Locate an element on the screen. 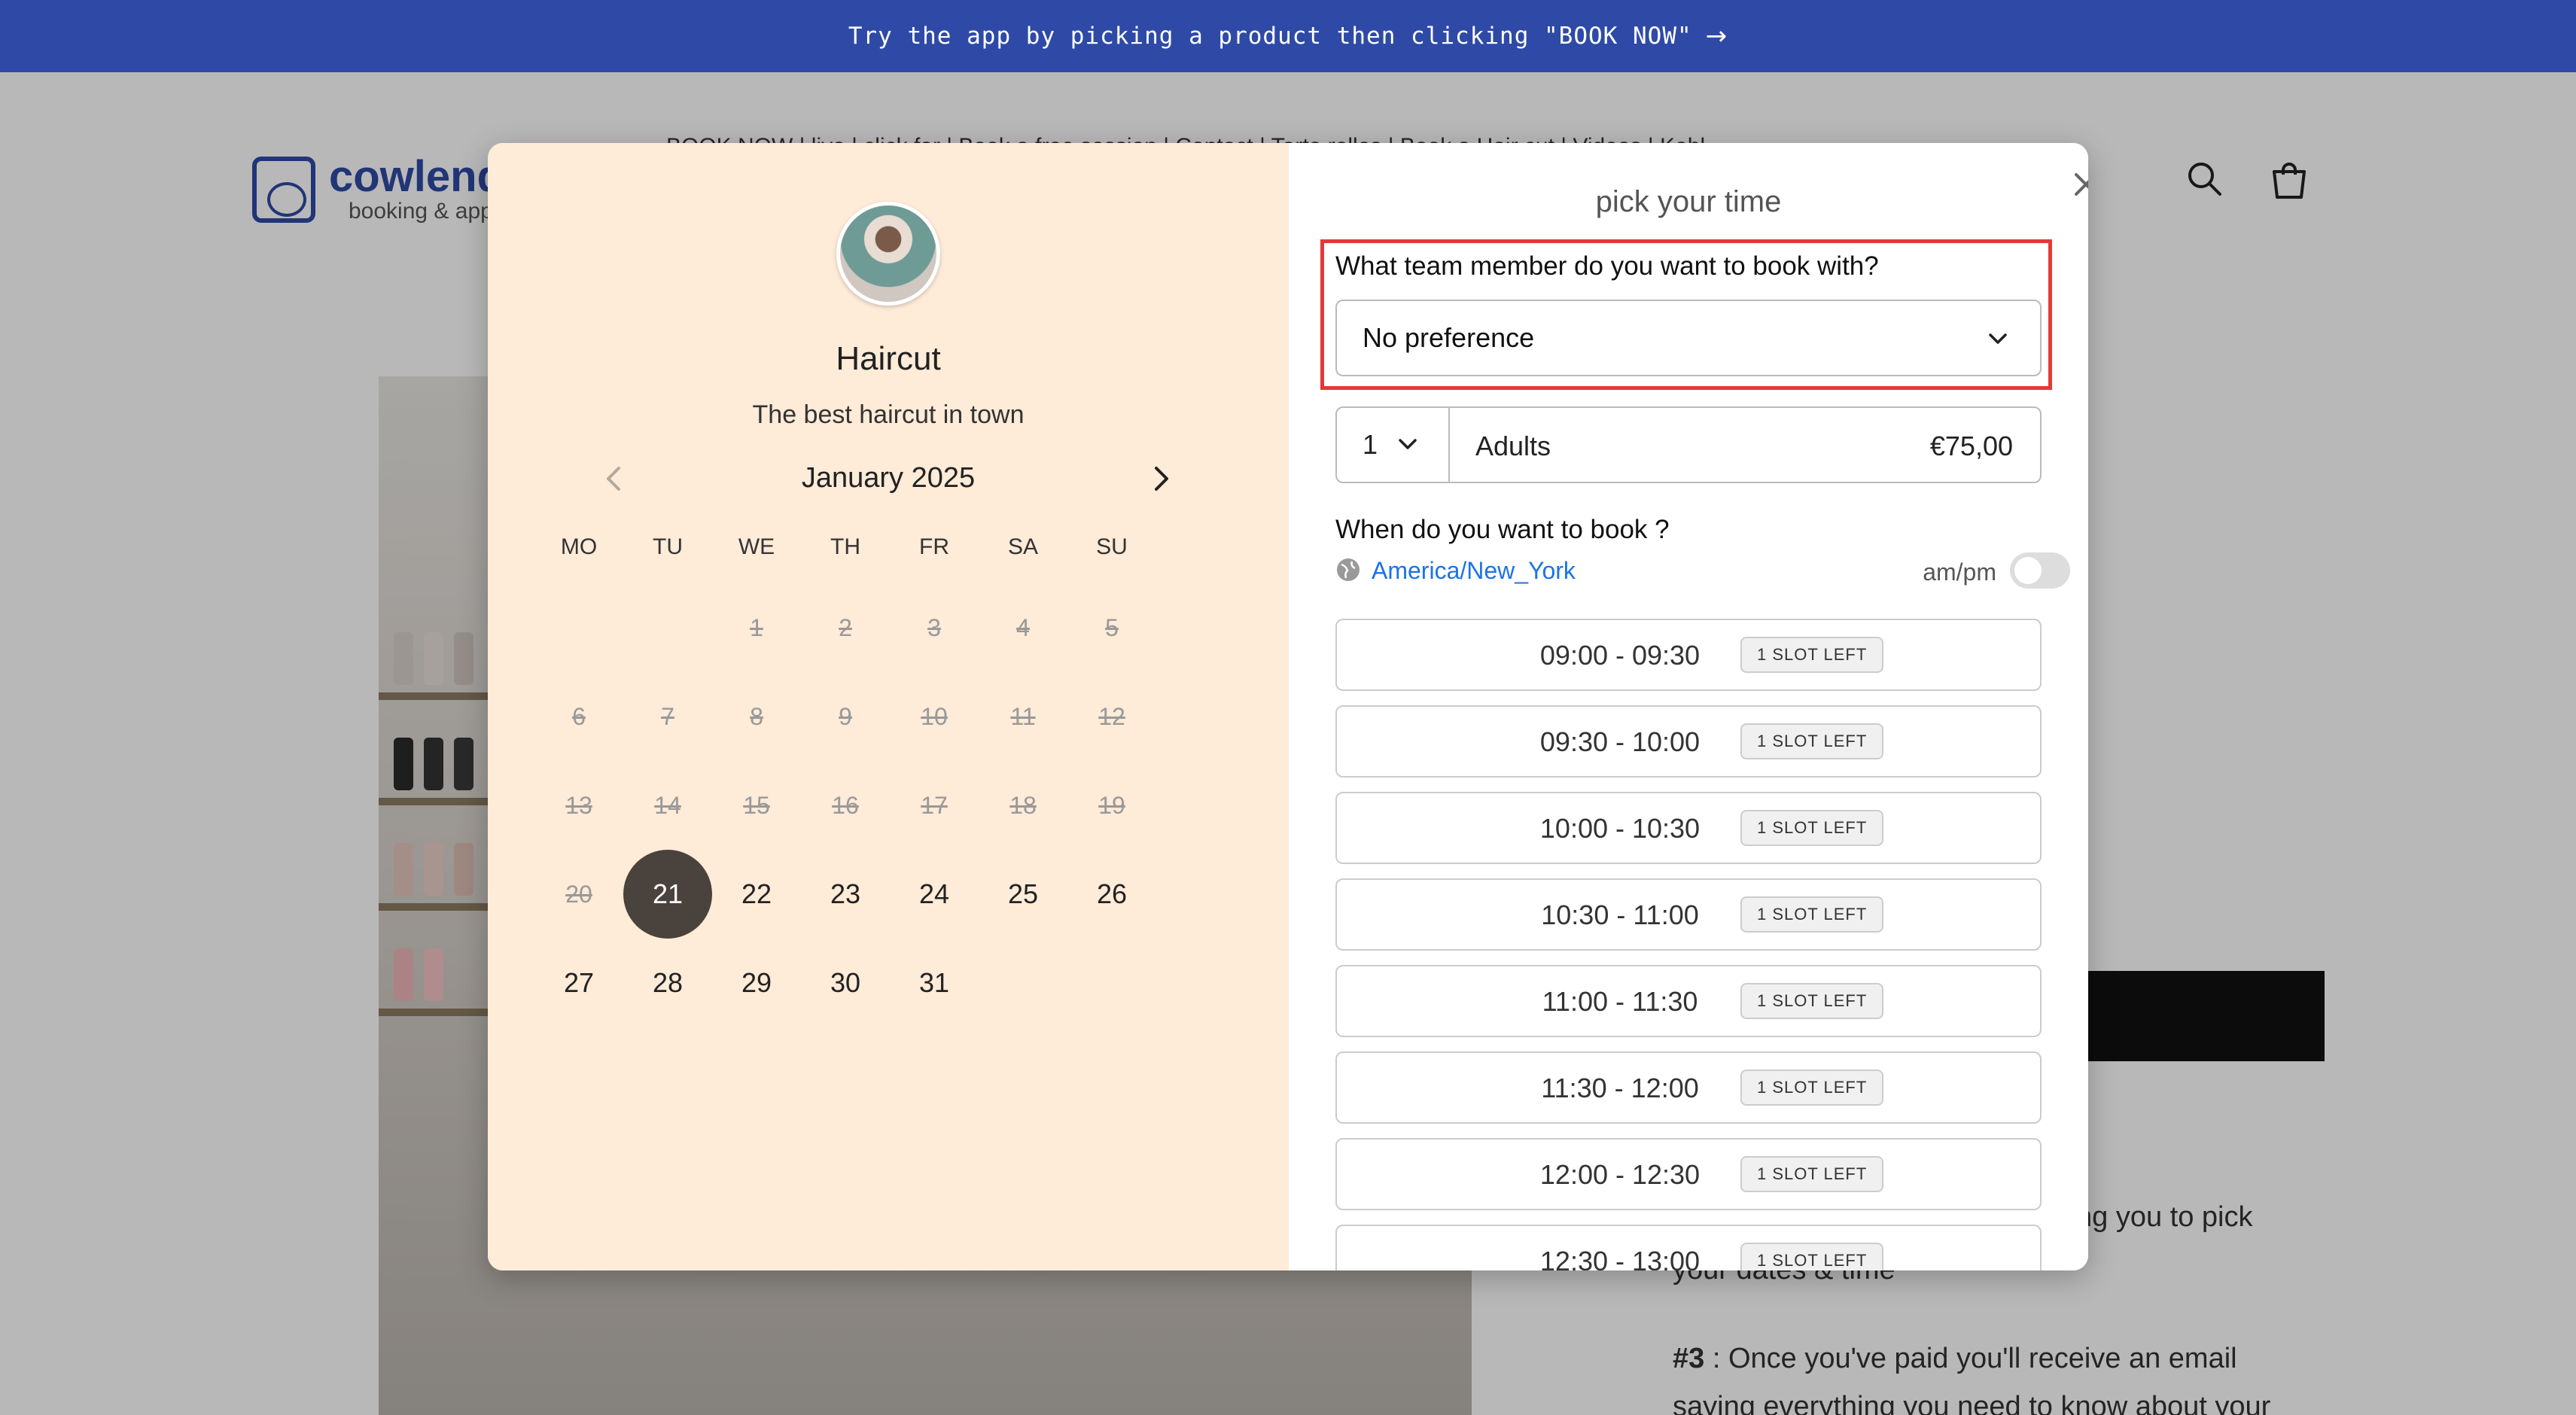  calendar-day: 7 is located at coordinates (667, 716).